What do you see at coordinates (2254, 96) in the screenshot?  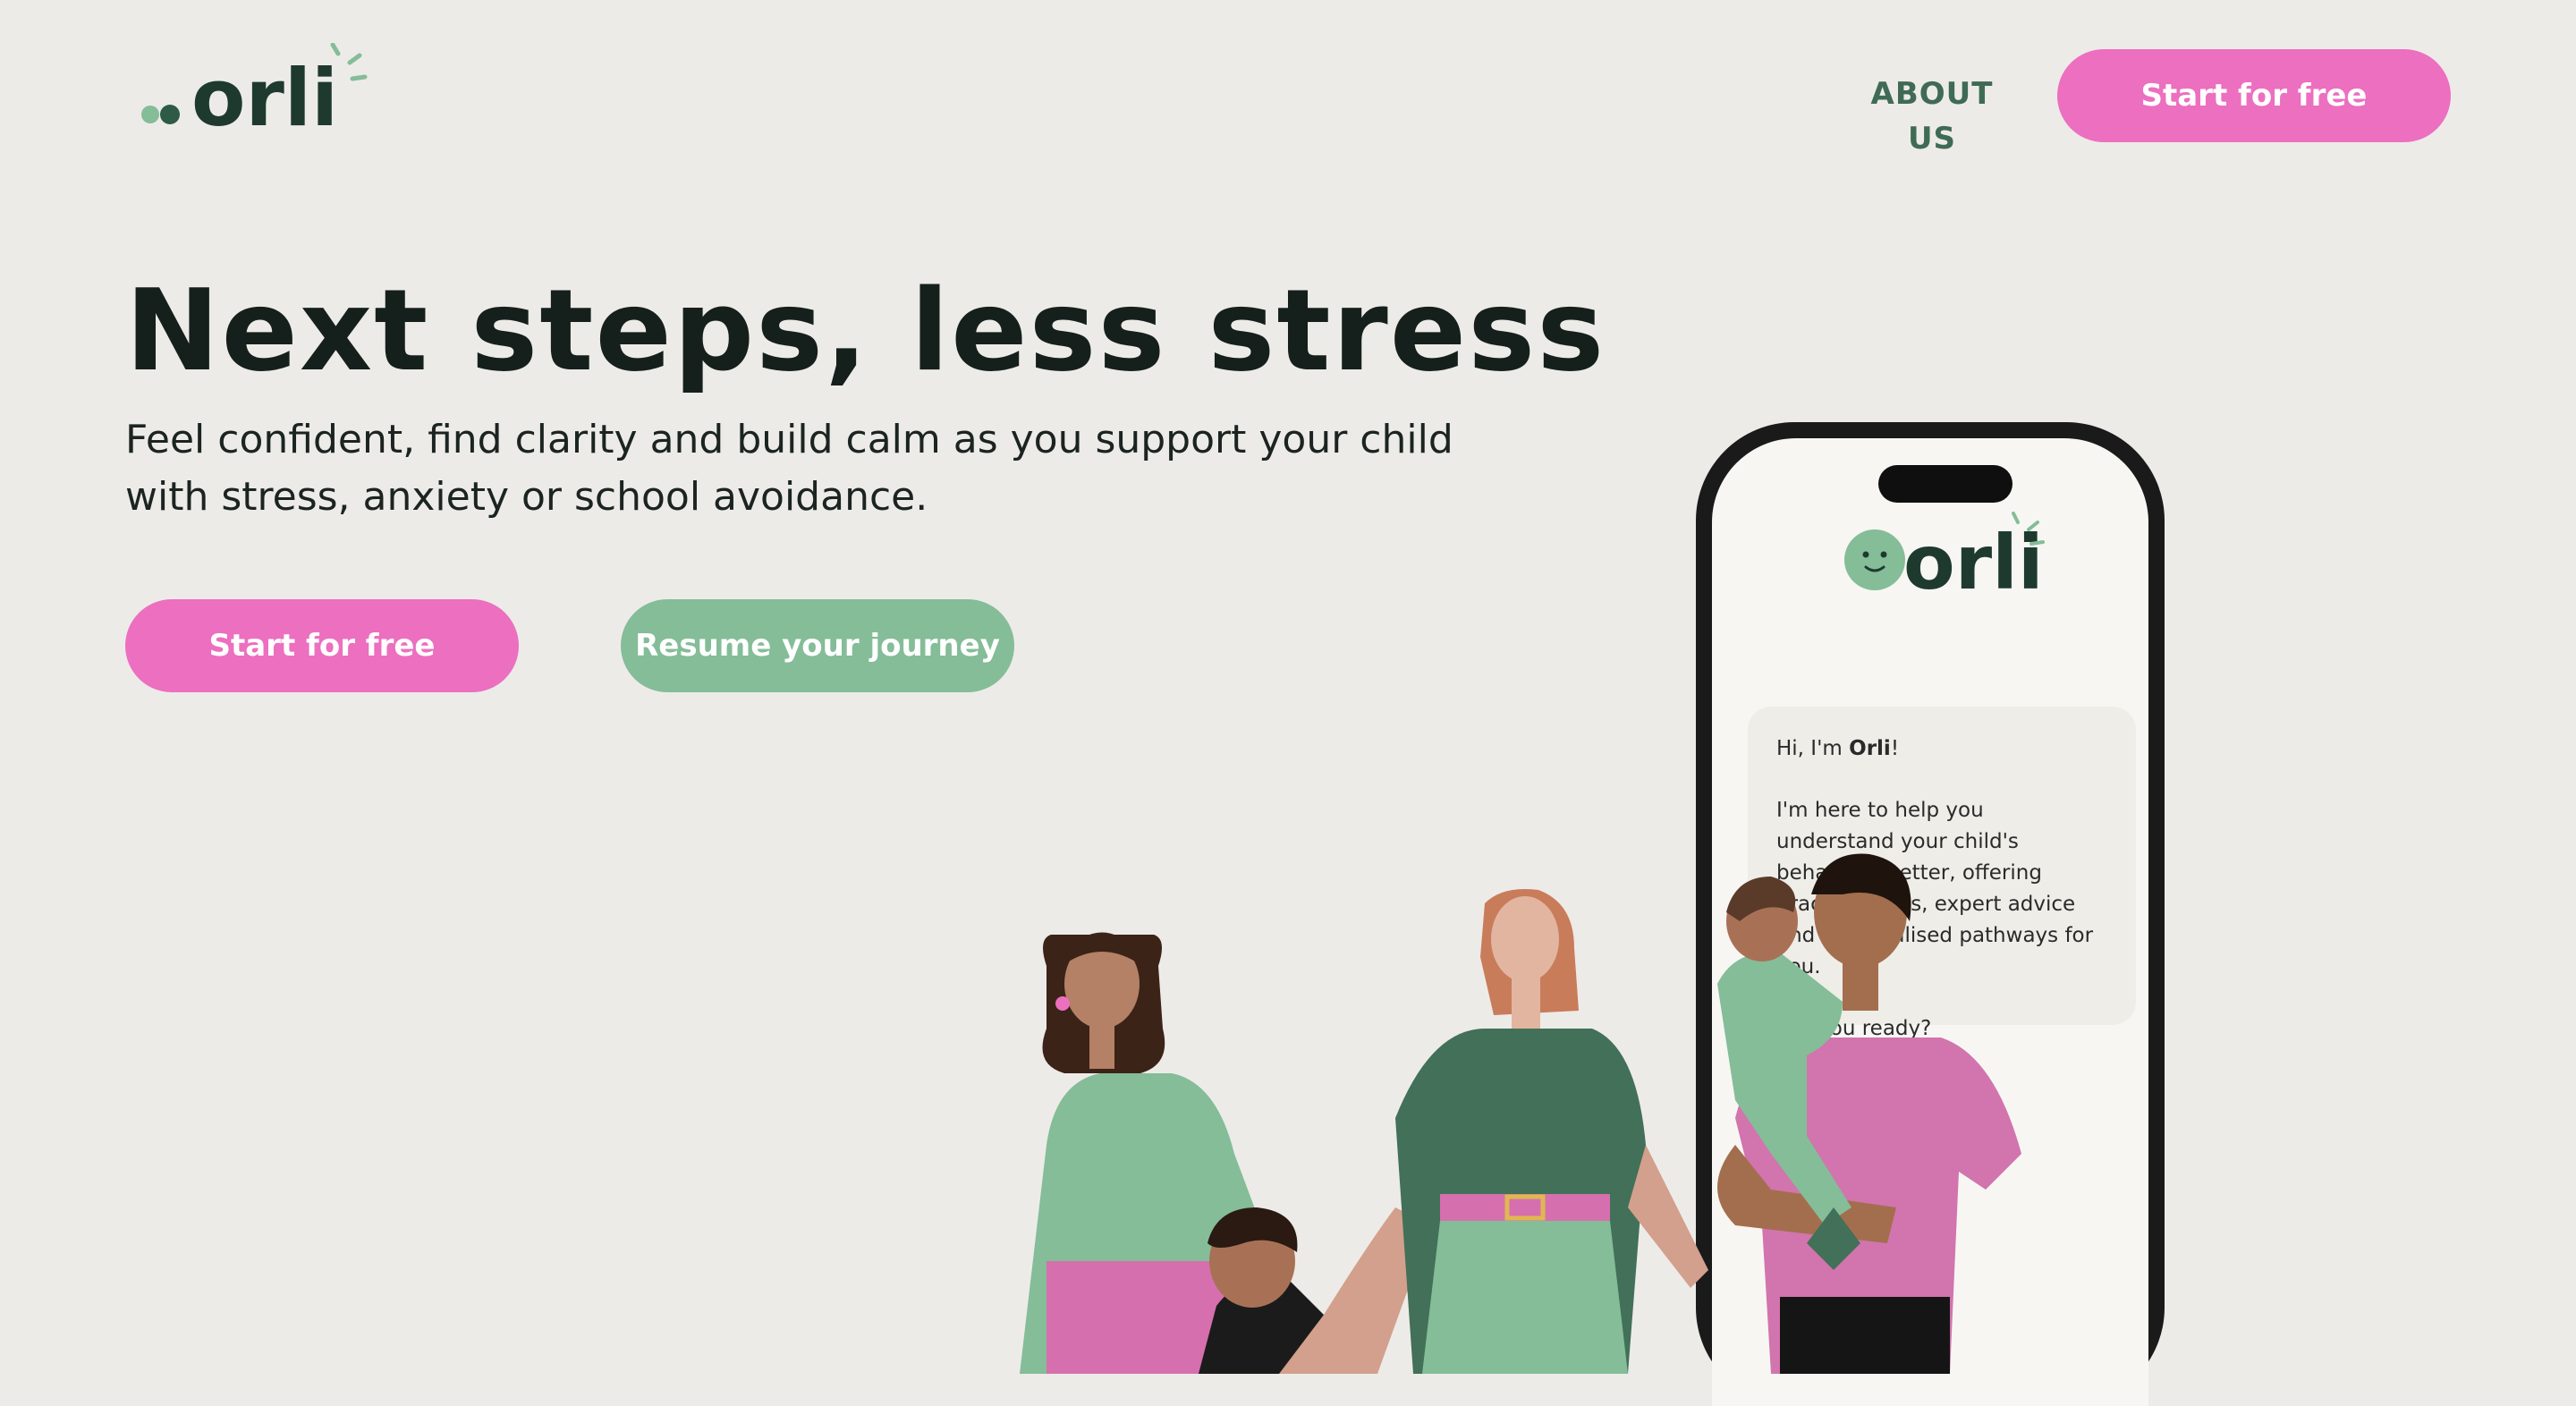 I see `nav-start-for-free-button: Start for free` at bounding box center [2254, 96].